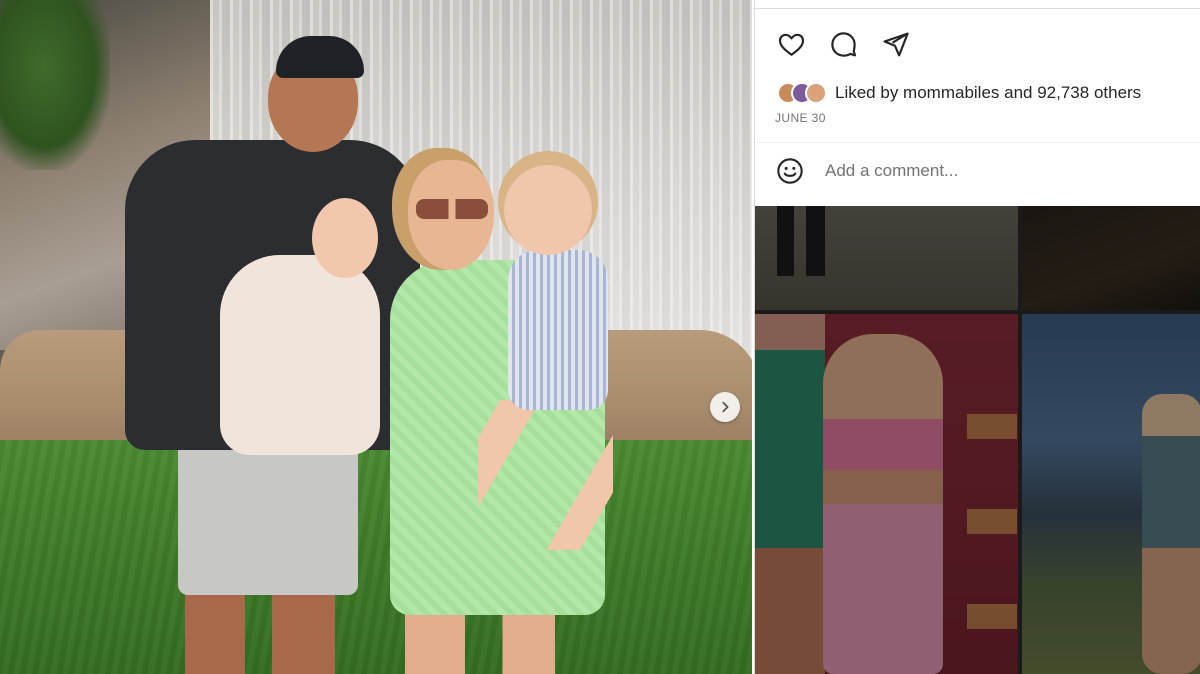 The width and height of the screenshot is (1200, 674). Describe the element at coordinates (452, 209) in the screenshot. I see `sunglasses` at that location.